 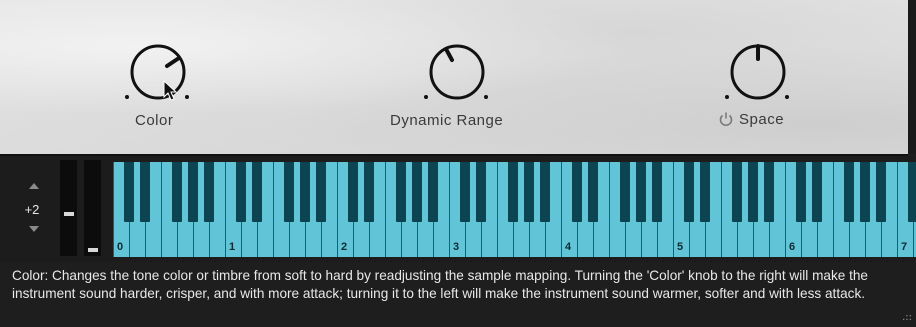 What do you see at coordinates (792, 247) in the screenshot?
I see `octave-label: 6` at bounding box center [792, 247].